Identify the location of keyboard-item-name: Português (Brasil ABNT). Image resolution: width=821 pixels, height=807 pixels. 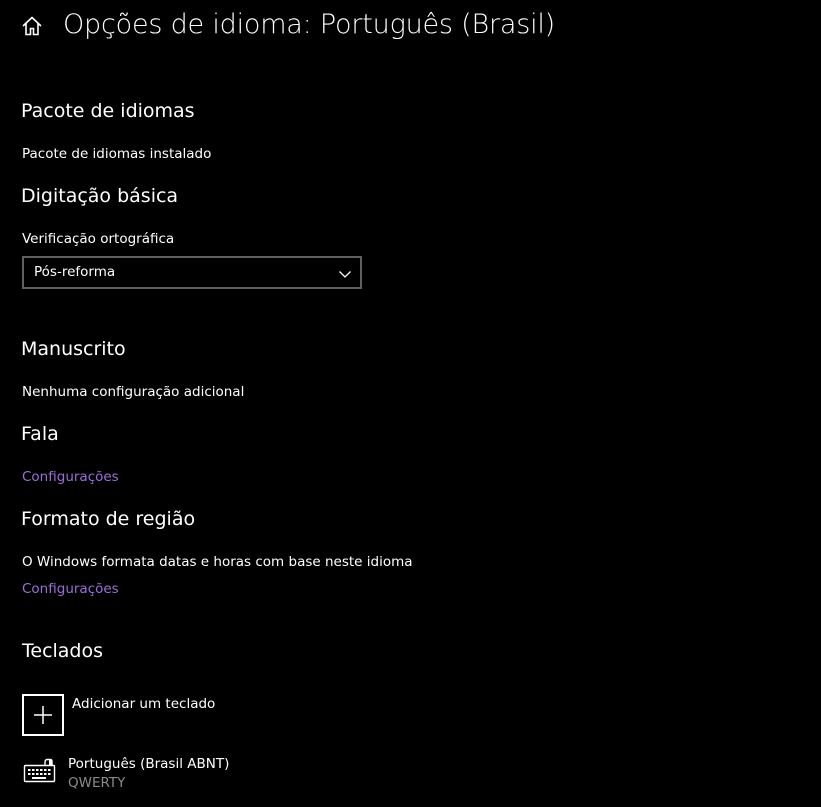
(148, 764).